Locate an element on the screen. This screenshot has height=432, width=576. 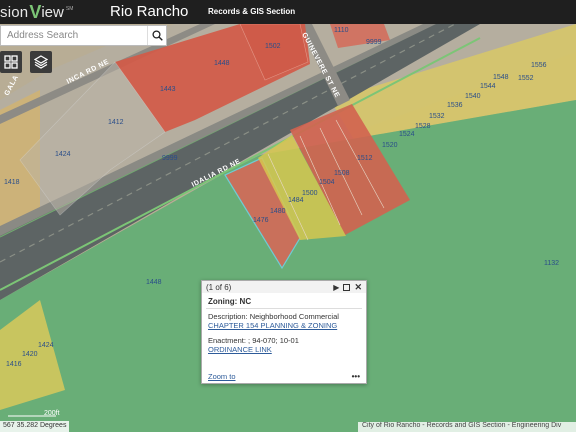
basemap-gallery-button is located at coordinates (11, 62).